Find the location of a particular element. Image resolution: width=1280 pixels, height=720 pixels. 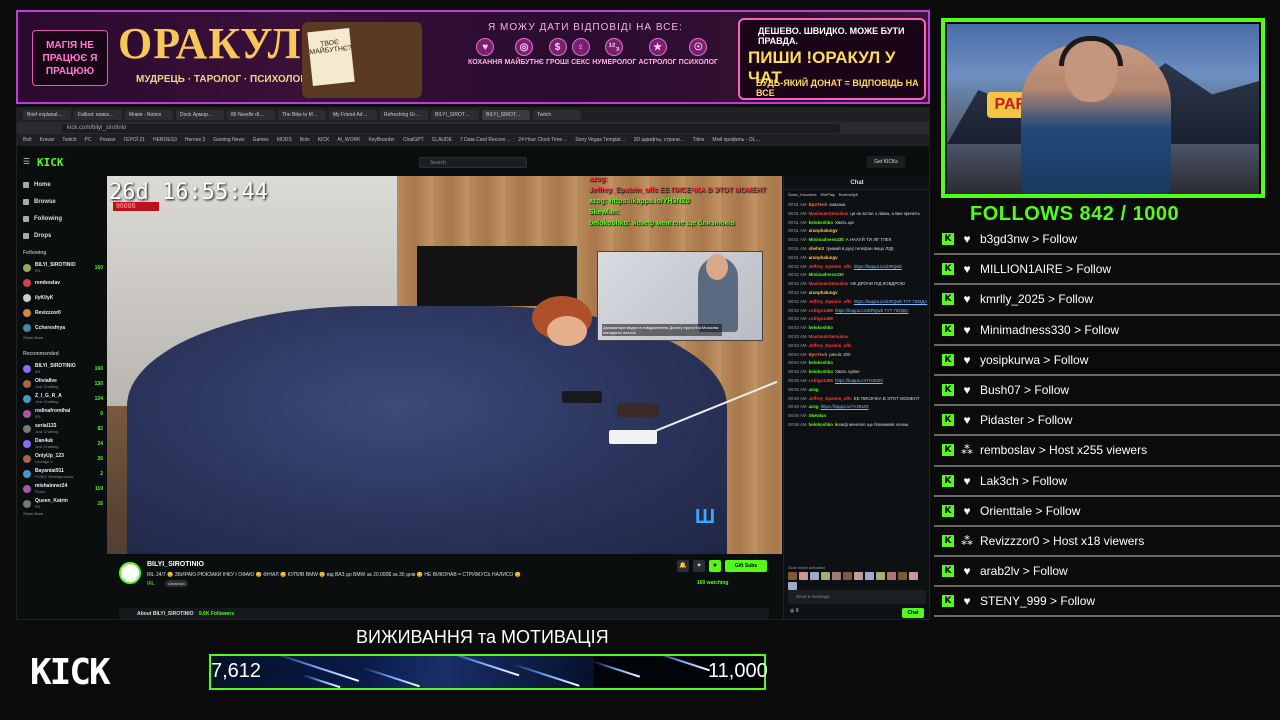

bookmark-item: KICK is located at coordinates (324, 140).